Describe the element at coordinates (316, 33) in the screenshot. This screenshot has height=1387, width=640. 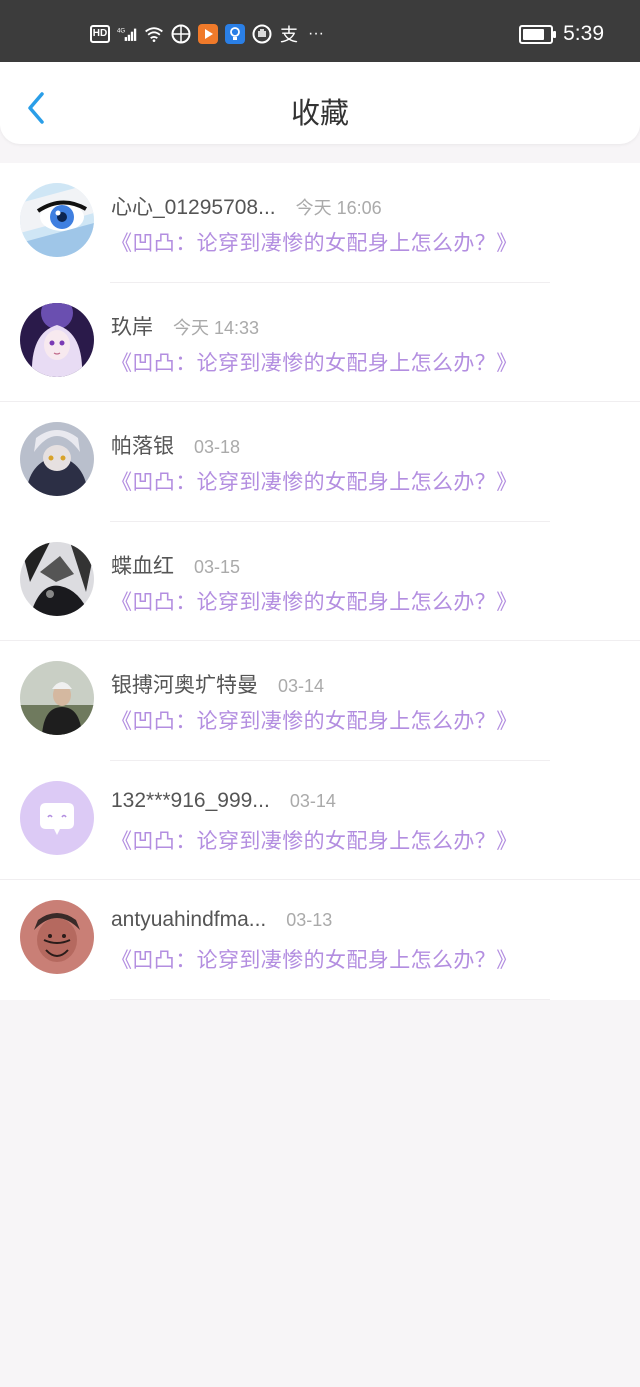
I see `more-notifications-icon: ···` at that location.